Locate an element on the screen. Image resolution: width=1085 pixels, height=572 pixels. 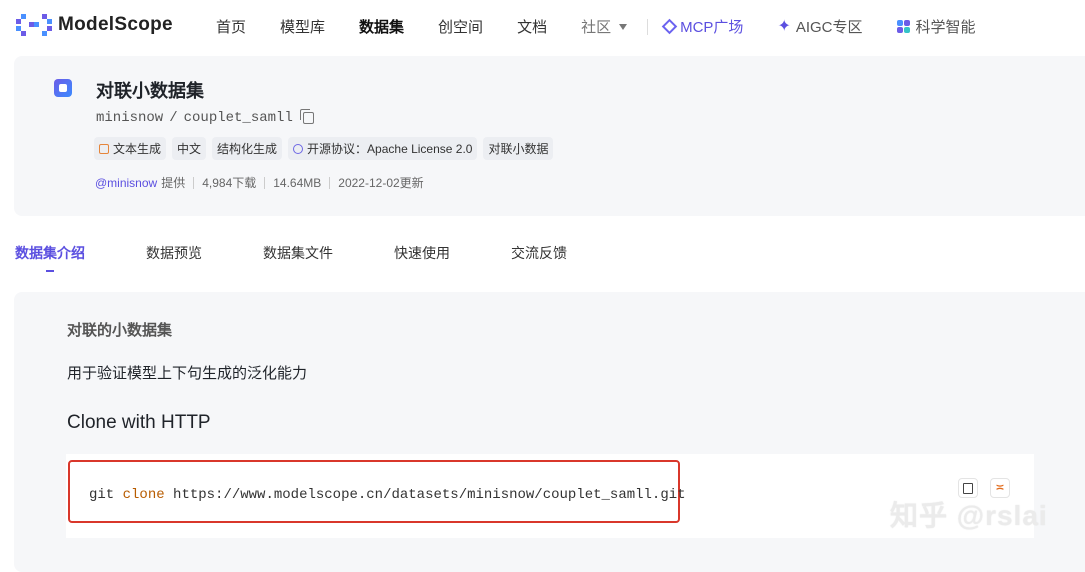
modelscope-logo: ModelScope is located at coordinates (94, 25).